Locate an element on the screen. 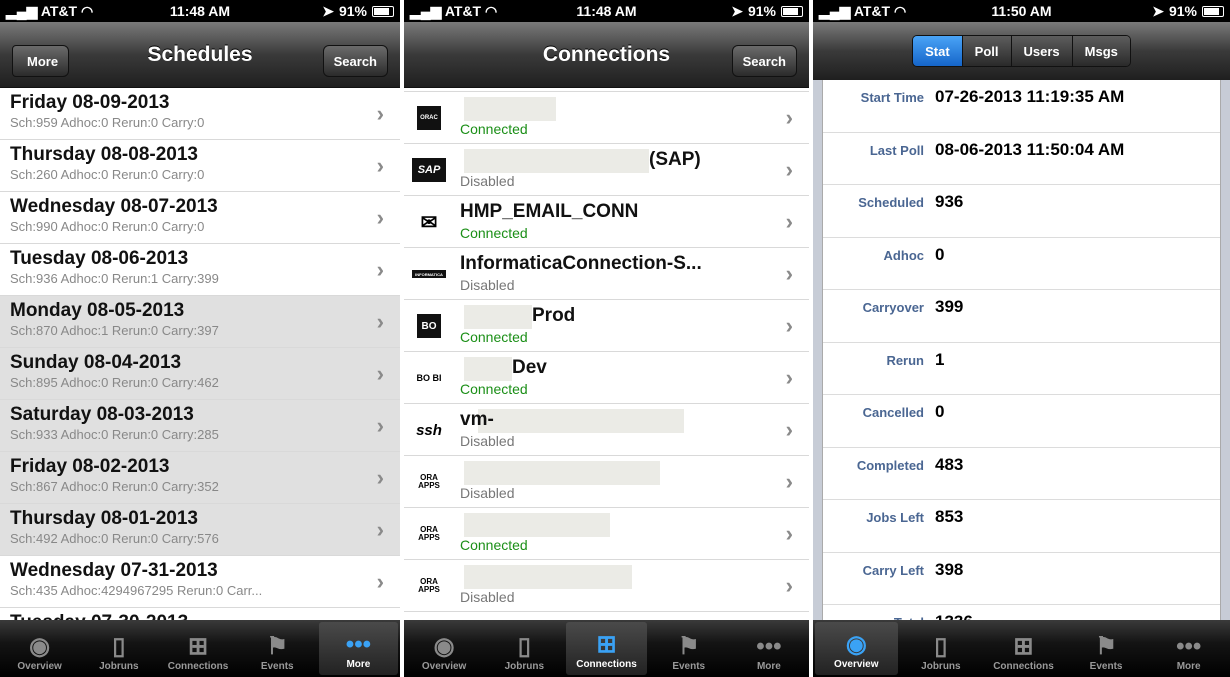 This screenshot has width=1230, height=677. segment-stat: Stat is located at coordinates (938, 51).